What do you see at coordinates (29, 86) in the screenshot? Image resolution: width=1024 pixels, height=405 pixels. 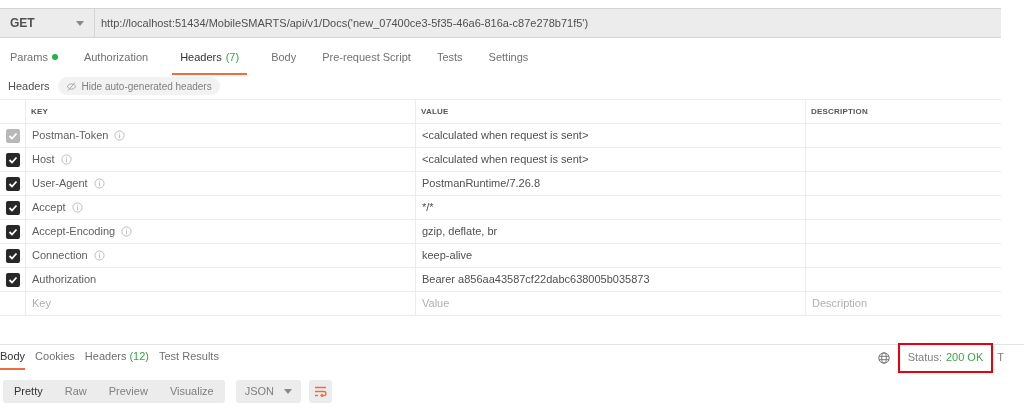 I see `section-label: Headers` at bounding box center [29, 86].